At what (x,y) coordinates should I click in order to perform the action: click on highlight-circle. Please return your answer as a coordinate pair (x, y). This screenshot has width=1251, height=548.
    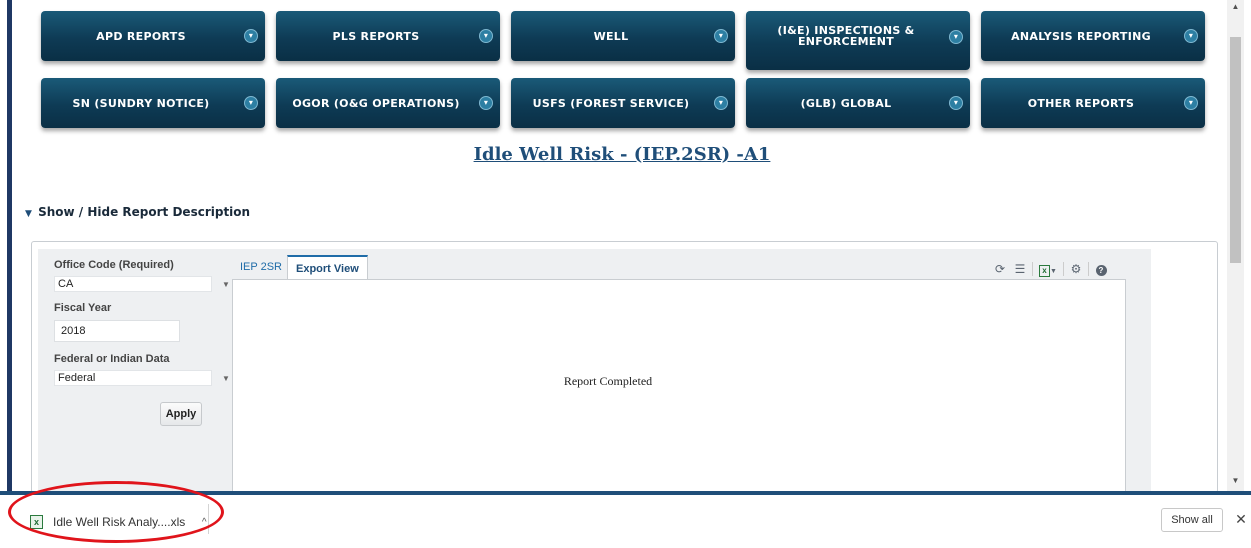
    Looking at the image, I should click on (116, 512).